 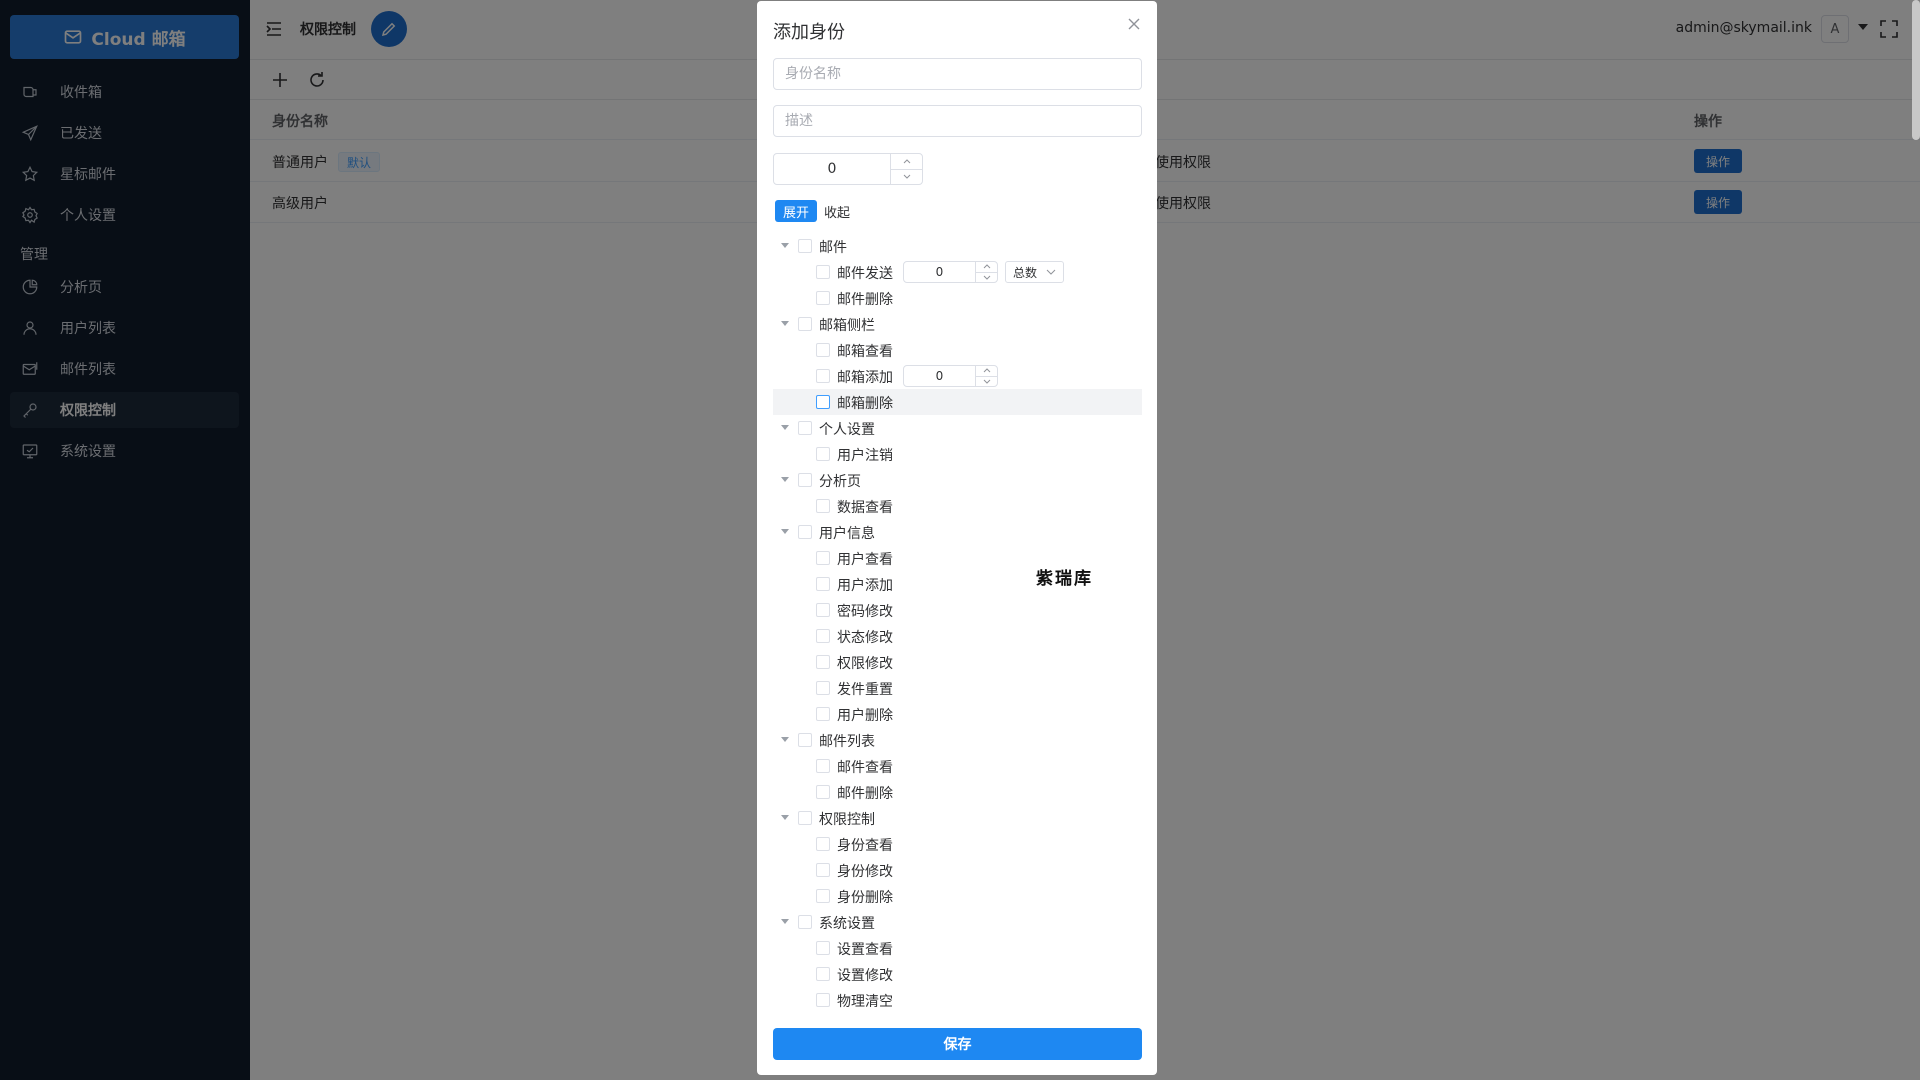 I want to click on select-value: 总数, so click(x=1025, y=272).